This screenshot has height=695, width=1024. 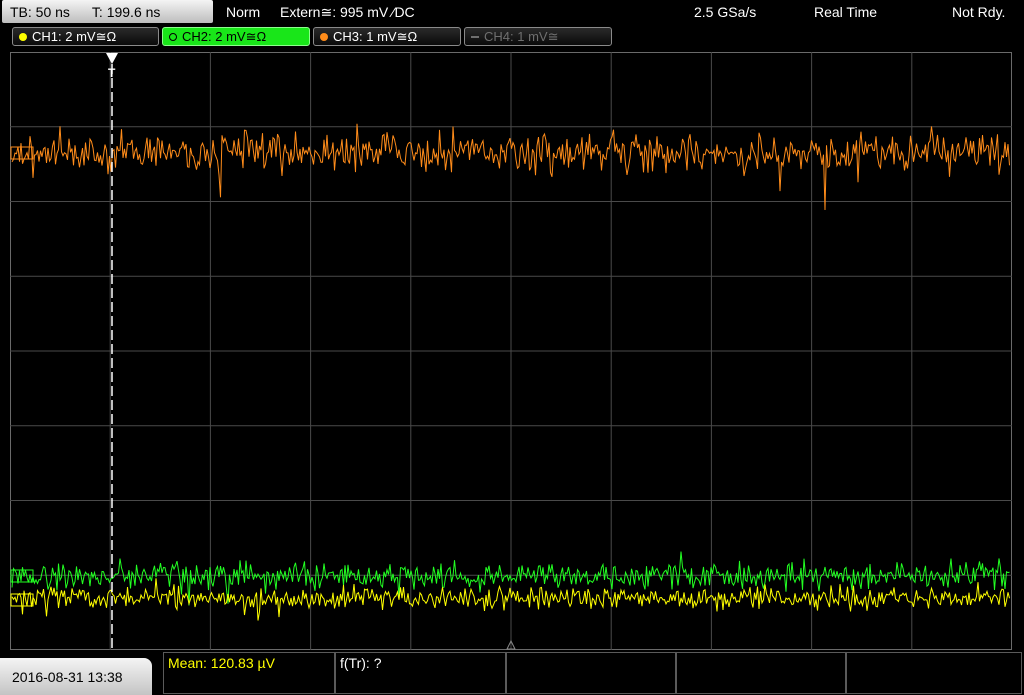 I want to click on datetime-box: 2016-08-31 13:38, so click(x=76, y=676).